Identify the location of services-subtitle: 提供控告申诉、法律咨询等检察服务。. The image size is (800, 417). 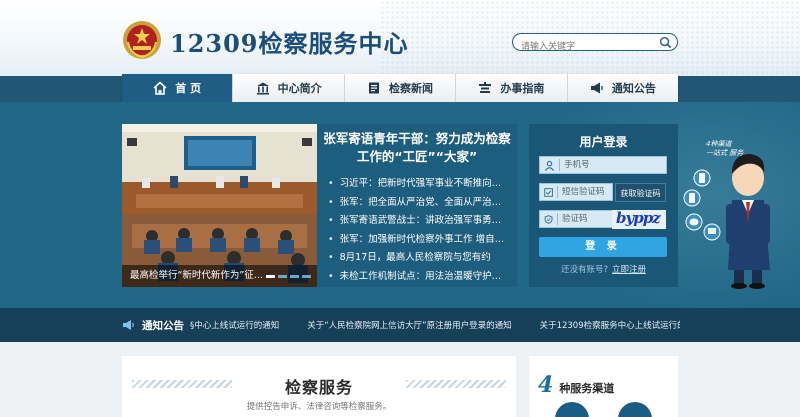
(319, 407).